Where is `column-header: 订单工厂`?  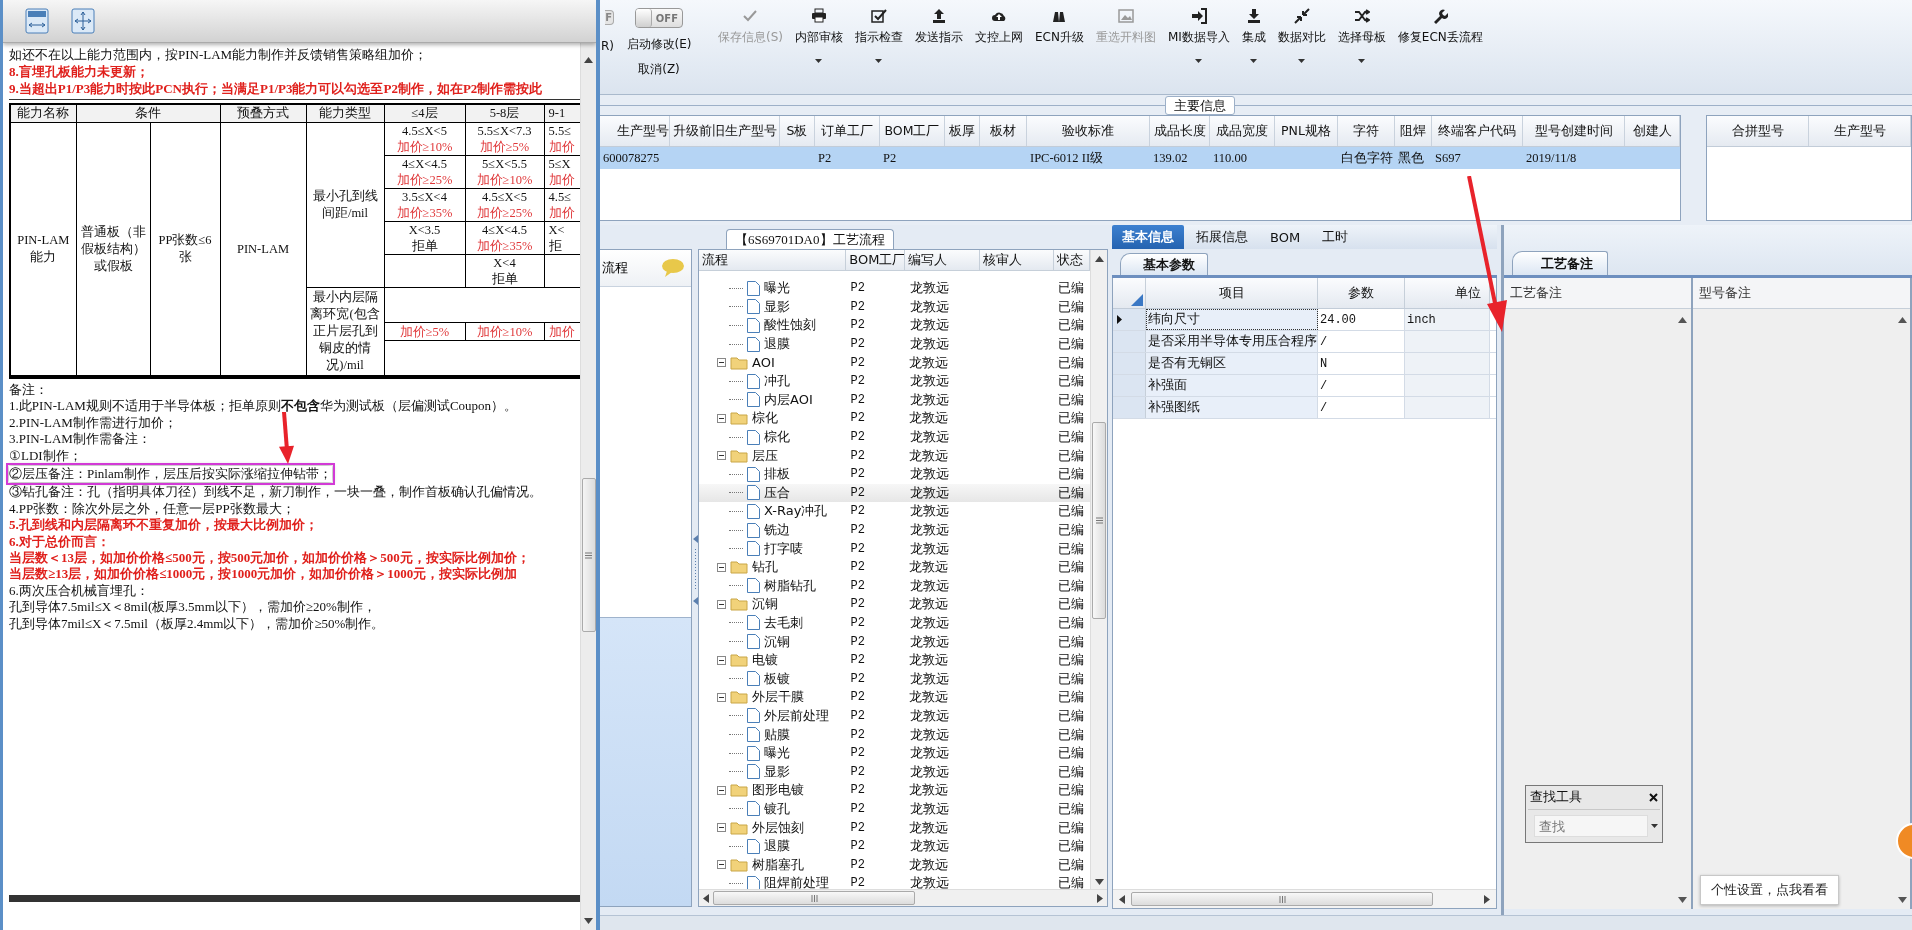
column-header: 订单工厂 is located at coordinates (847, 131).